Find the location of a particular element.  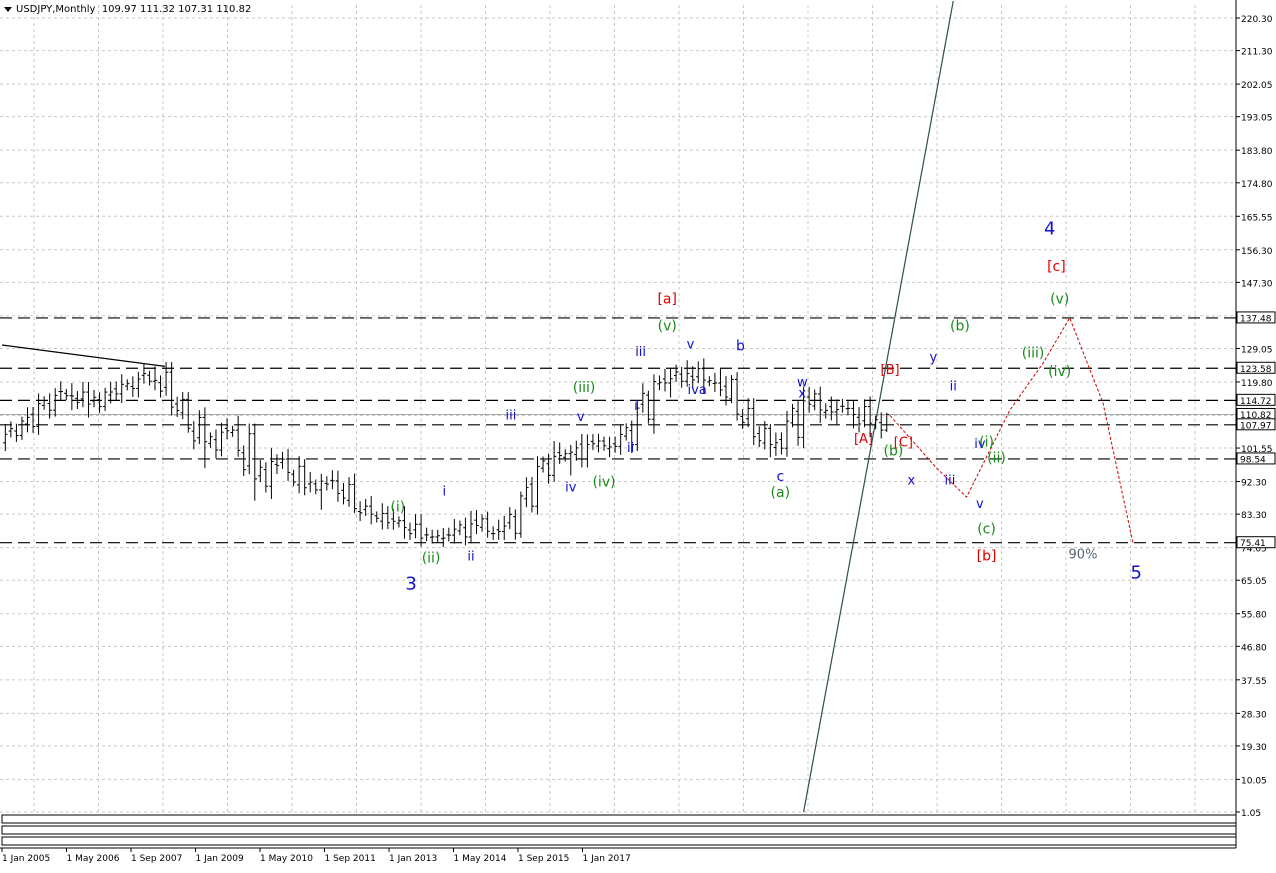

wave-label: 90% is located at coordinates (1083, 555).